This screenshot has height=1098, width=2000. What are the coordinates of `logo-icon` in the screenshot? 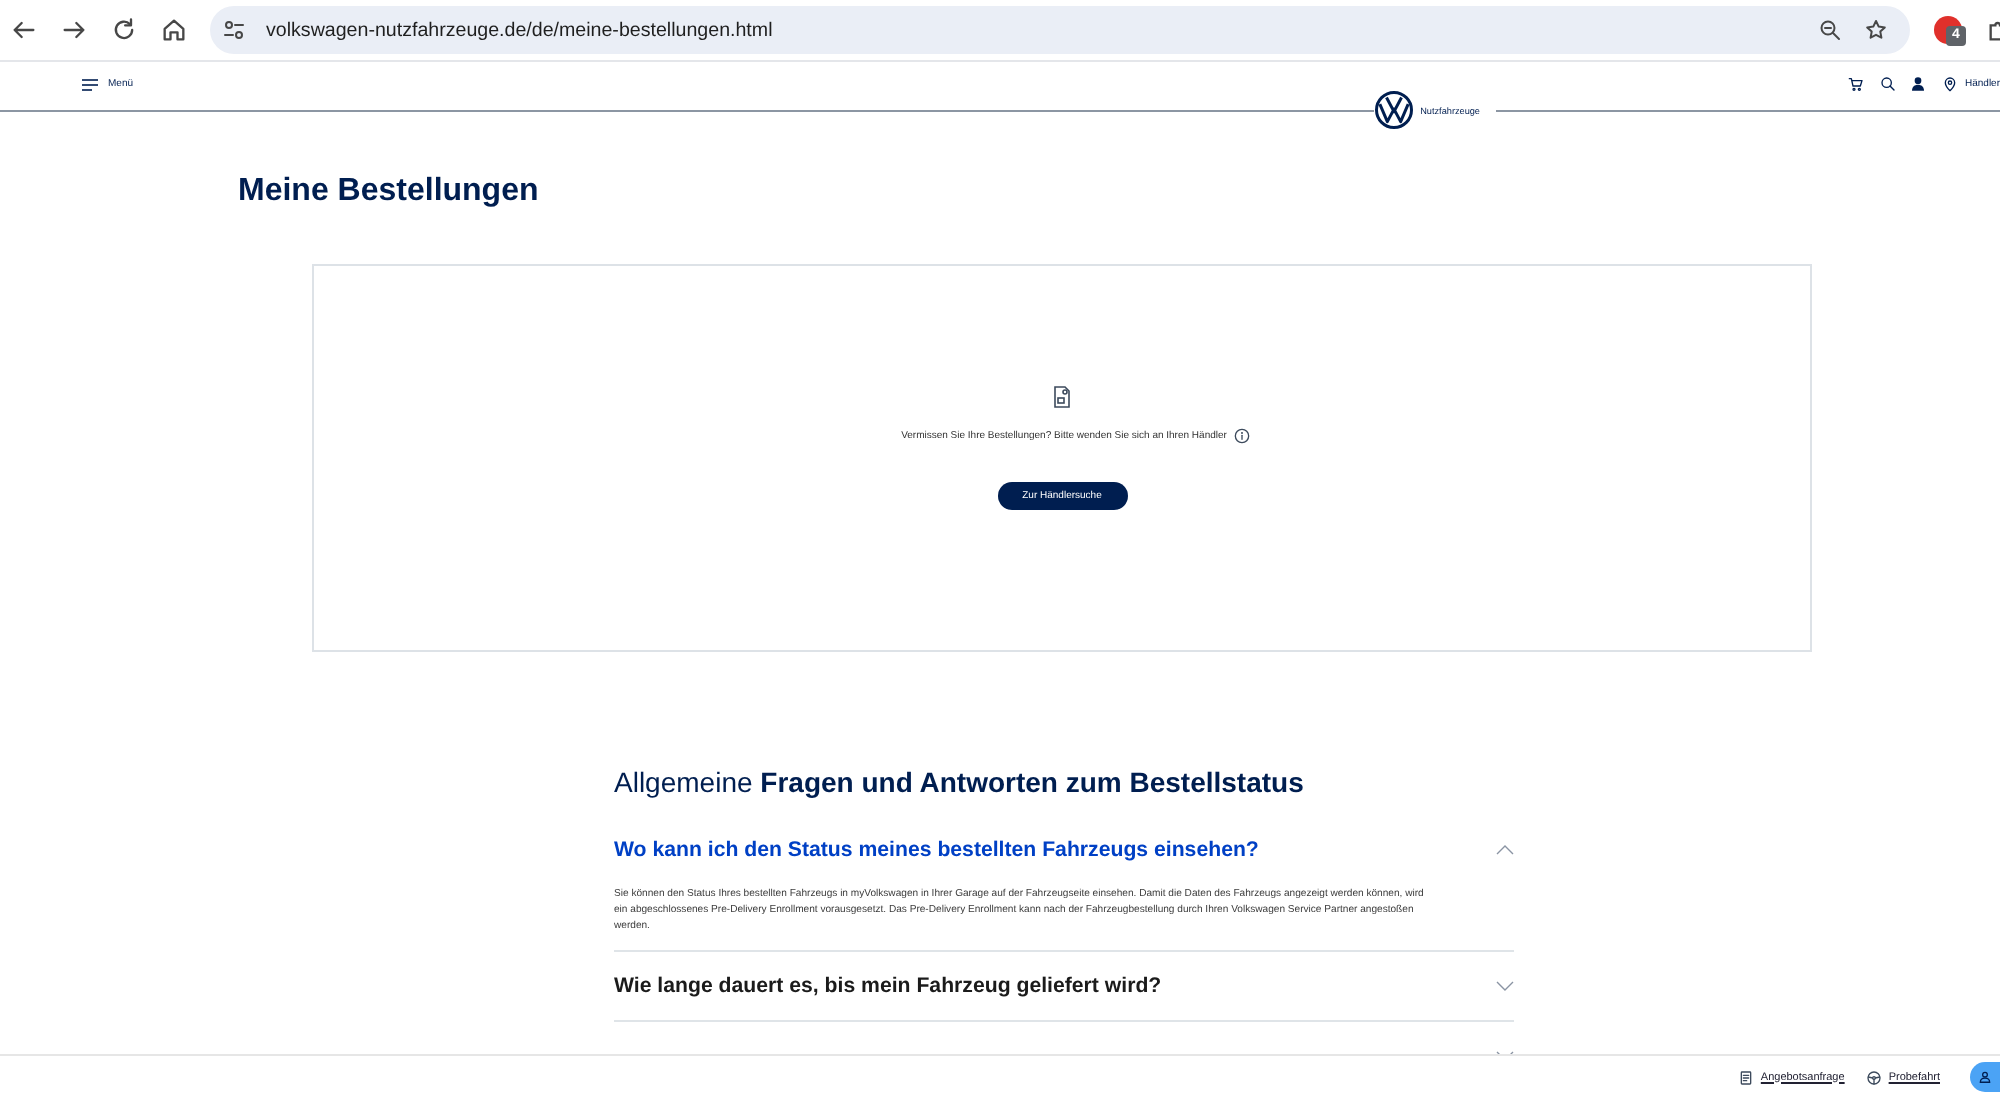 It's located at (1394, 110).